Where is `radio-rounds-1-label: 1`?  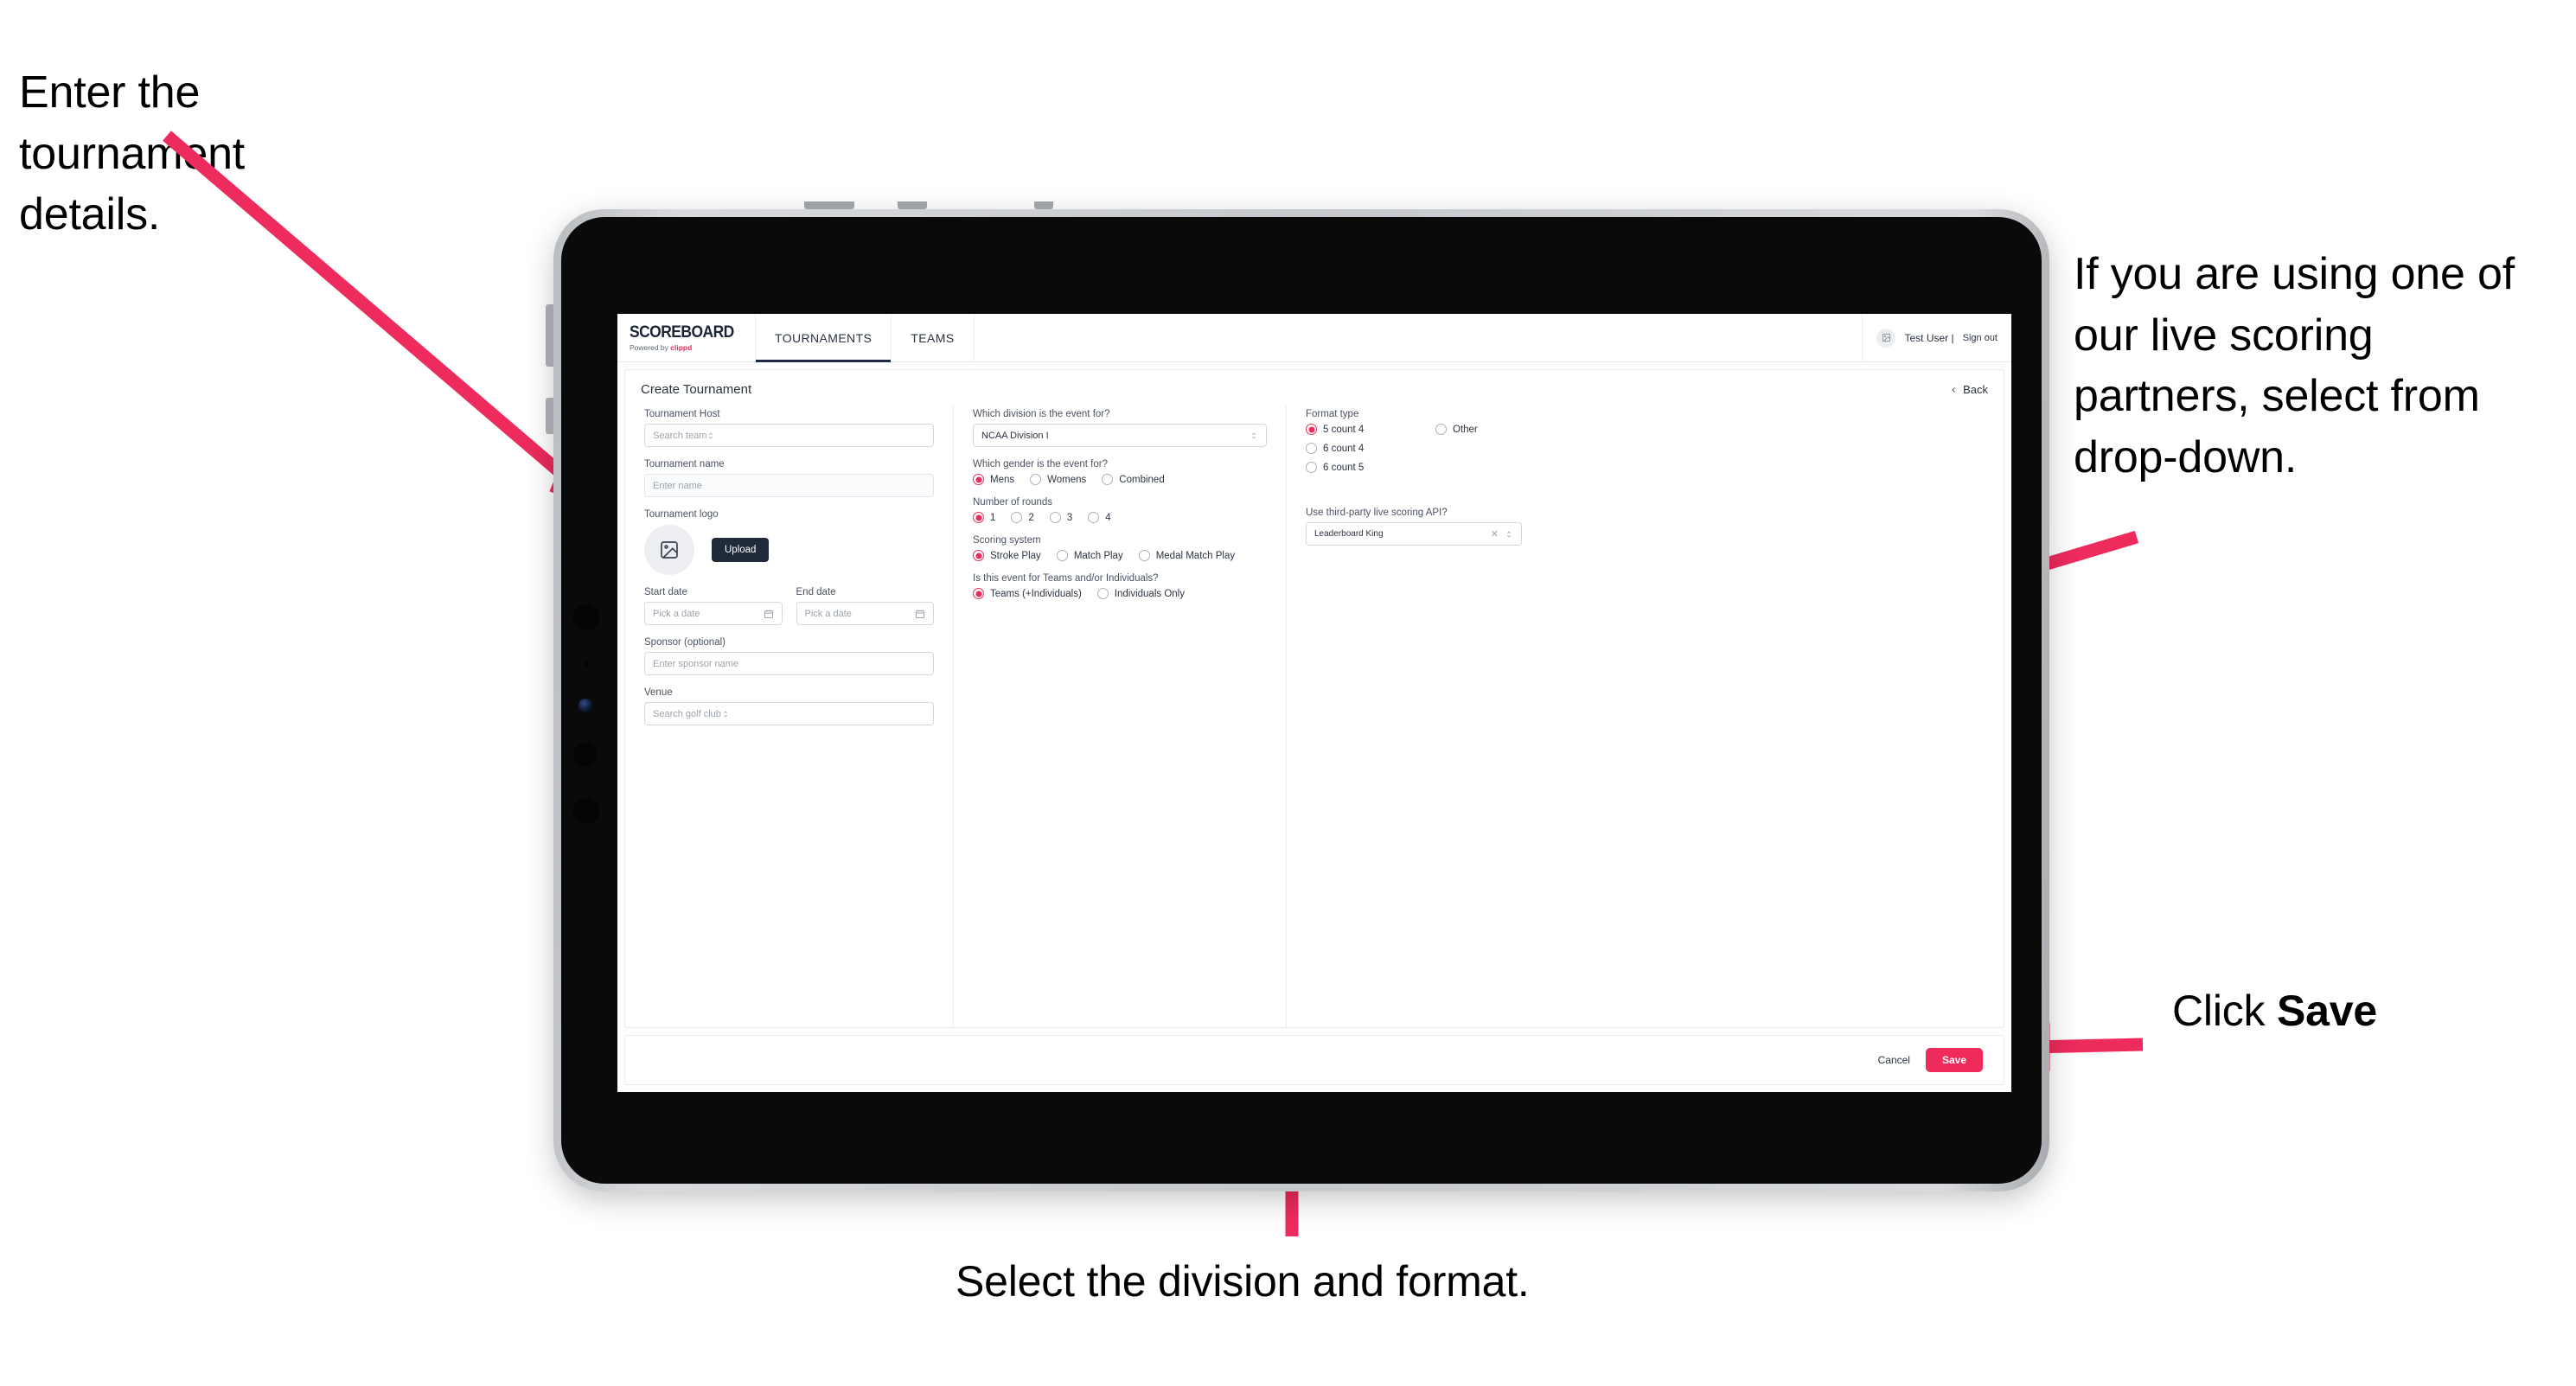
radio-rounds-1-label: 1 is located at coordinates (993, 517).